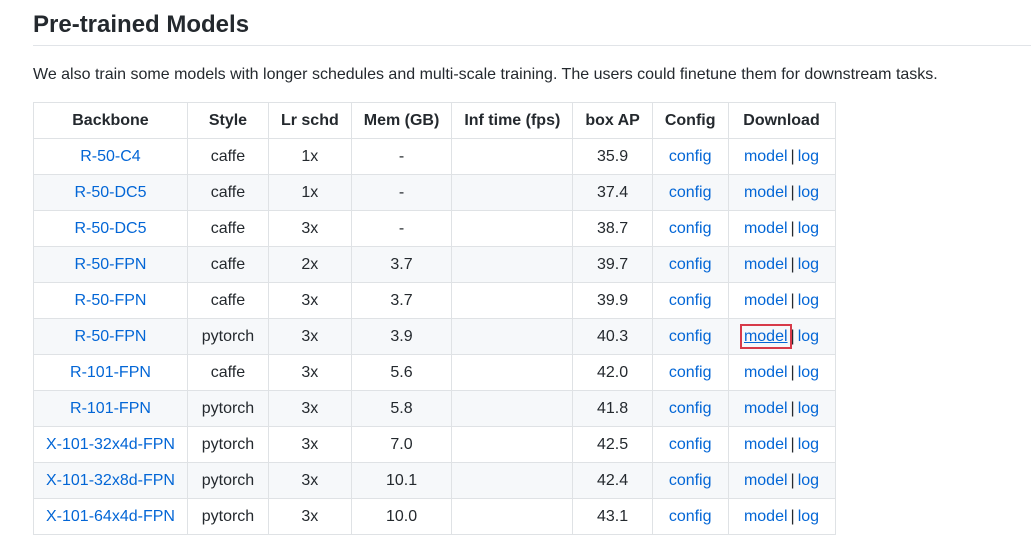 This screenshot has width=1031, height=549. Describe the element at coordinates (434, 264) in the screenshot. I see `table-row: R-50-FPN caffe 2x 3.7 39.7 config model | log` at that location.